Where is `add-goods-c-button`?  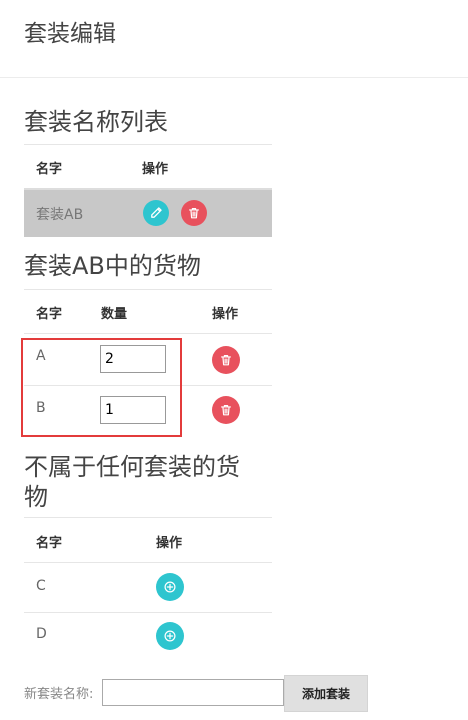
add-goods-c-button is located at coordinates (170, 587).